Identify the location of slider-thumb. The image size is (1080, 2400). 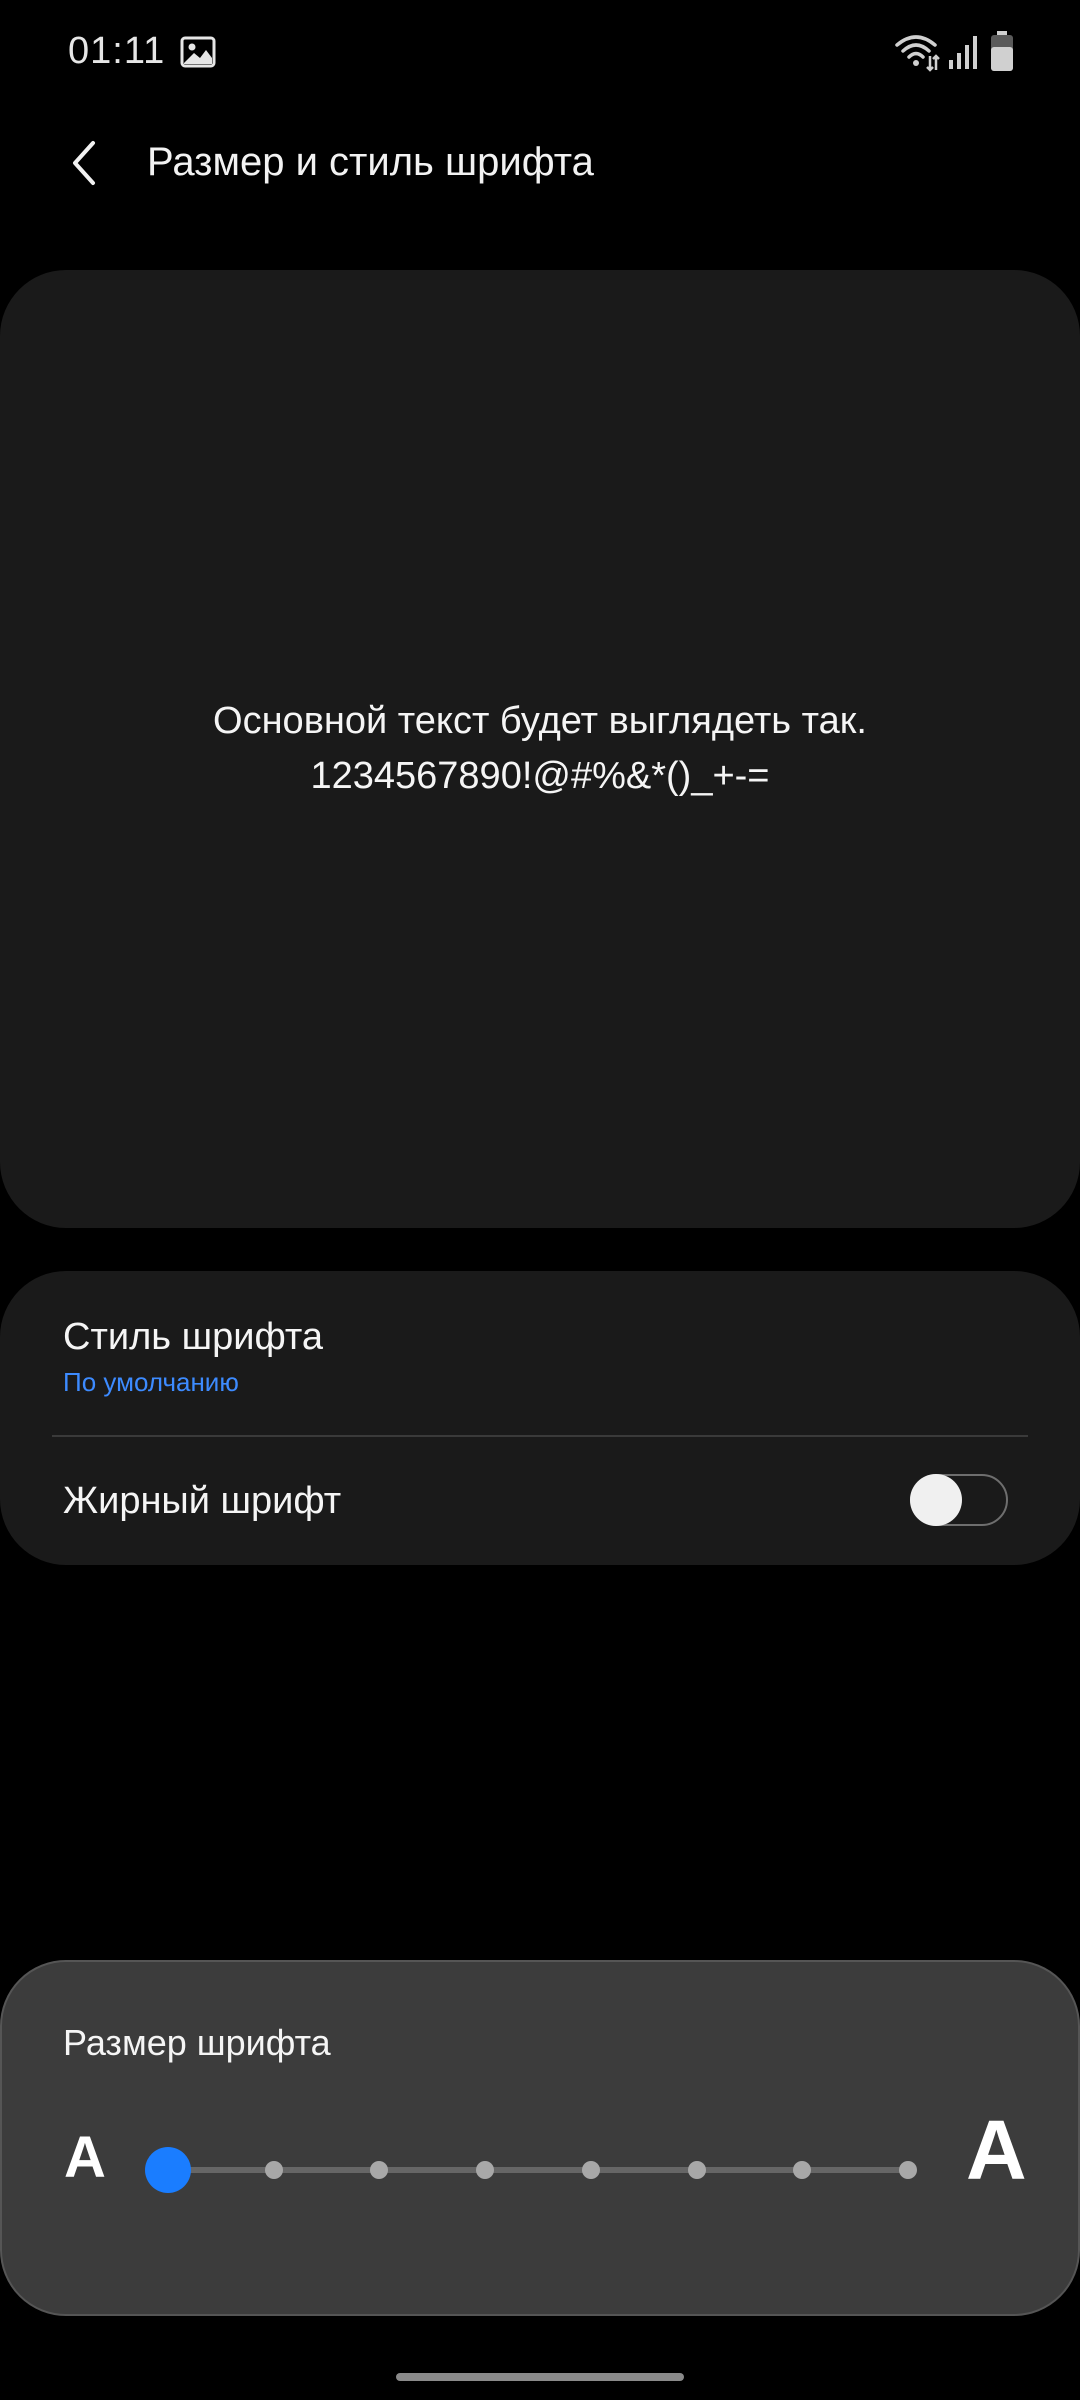
(168, 2170).